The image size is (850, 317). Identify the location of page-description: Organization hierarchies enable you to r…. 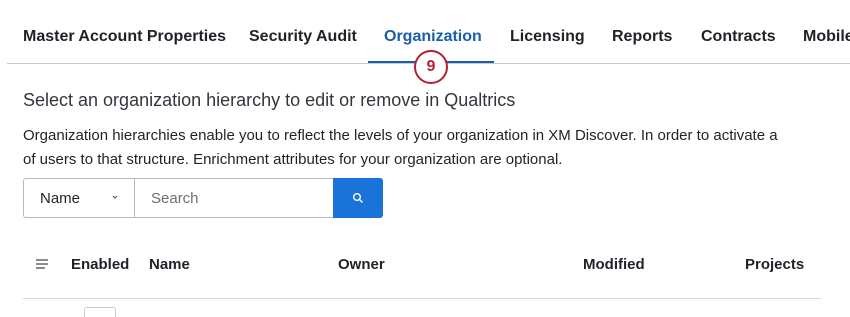
(436, 148).